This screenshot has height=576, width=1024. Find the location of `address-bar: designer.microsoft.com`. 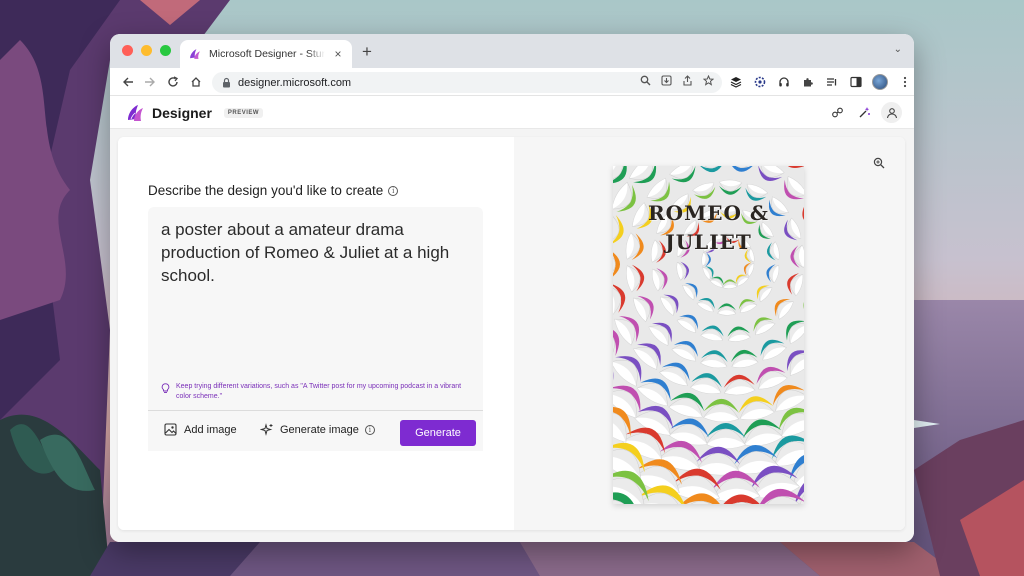

address-bar: designer.microsoft.com is located at coordinates (467, 82).